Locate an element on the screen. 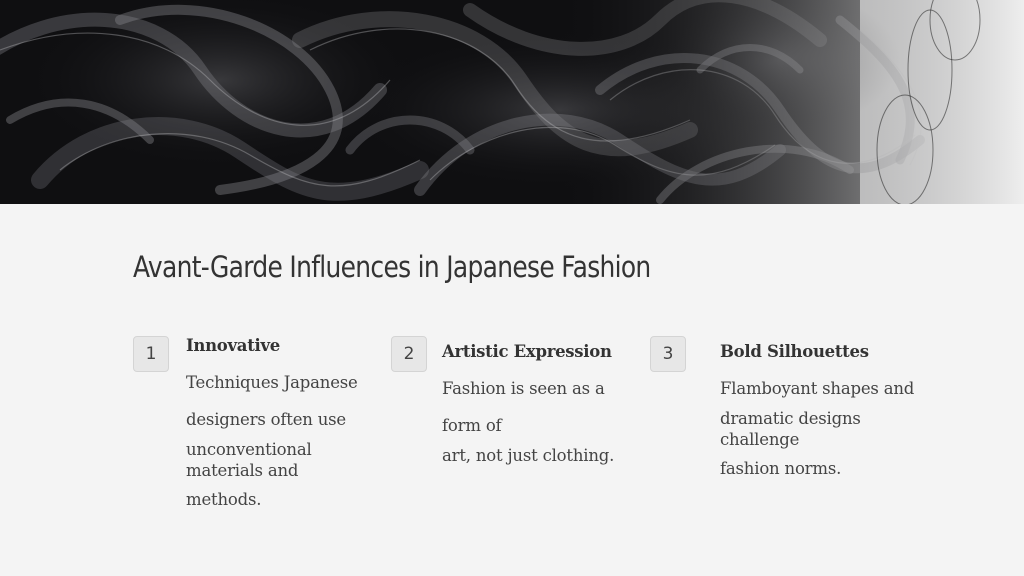 The image size is (1024, 576). item-text-3-line-3: challenge is located at coordinates (760, 439).